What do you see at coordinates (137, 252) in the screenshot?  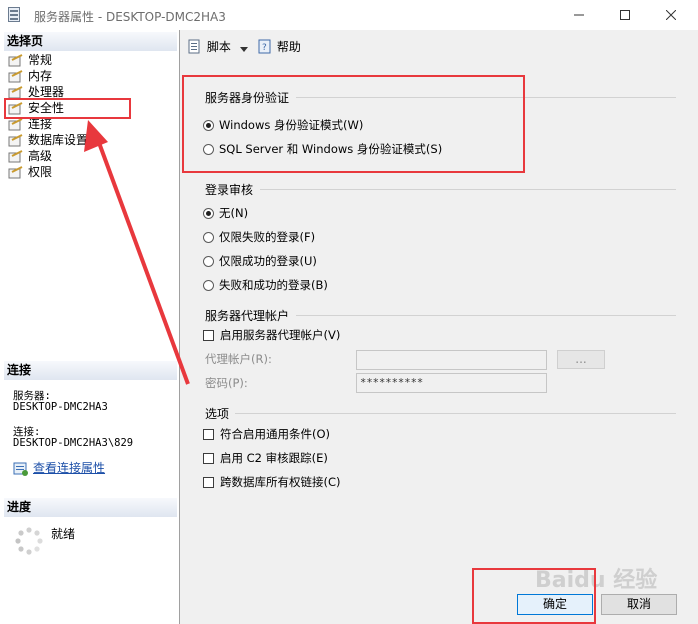 I see `annotation-arrow-icon` at bounding box center [137, 252].